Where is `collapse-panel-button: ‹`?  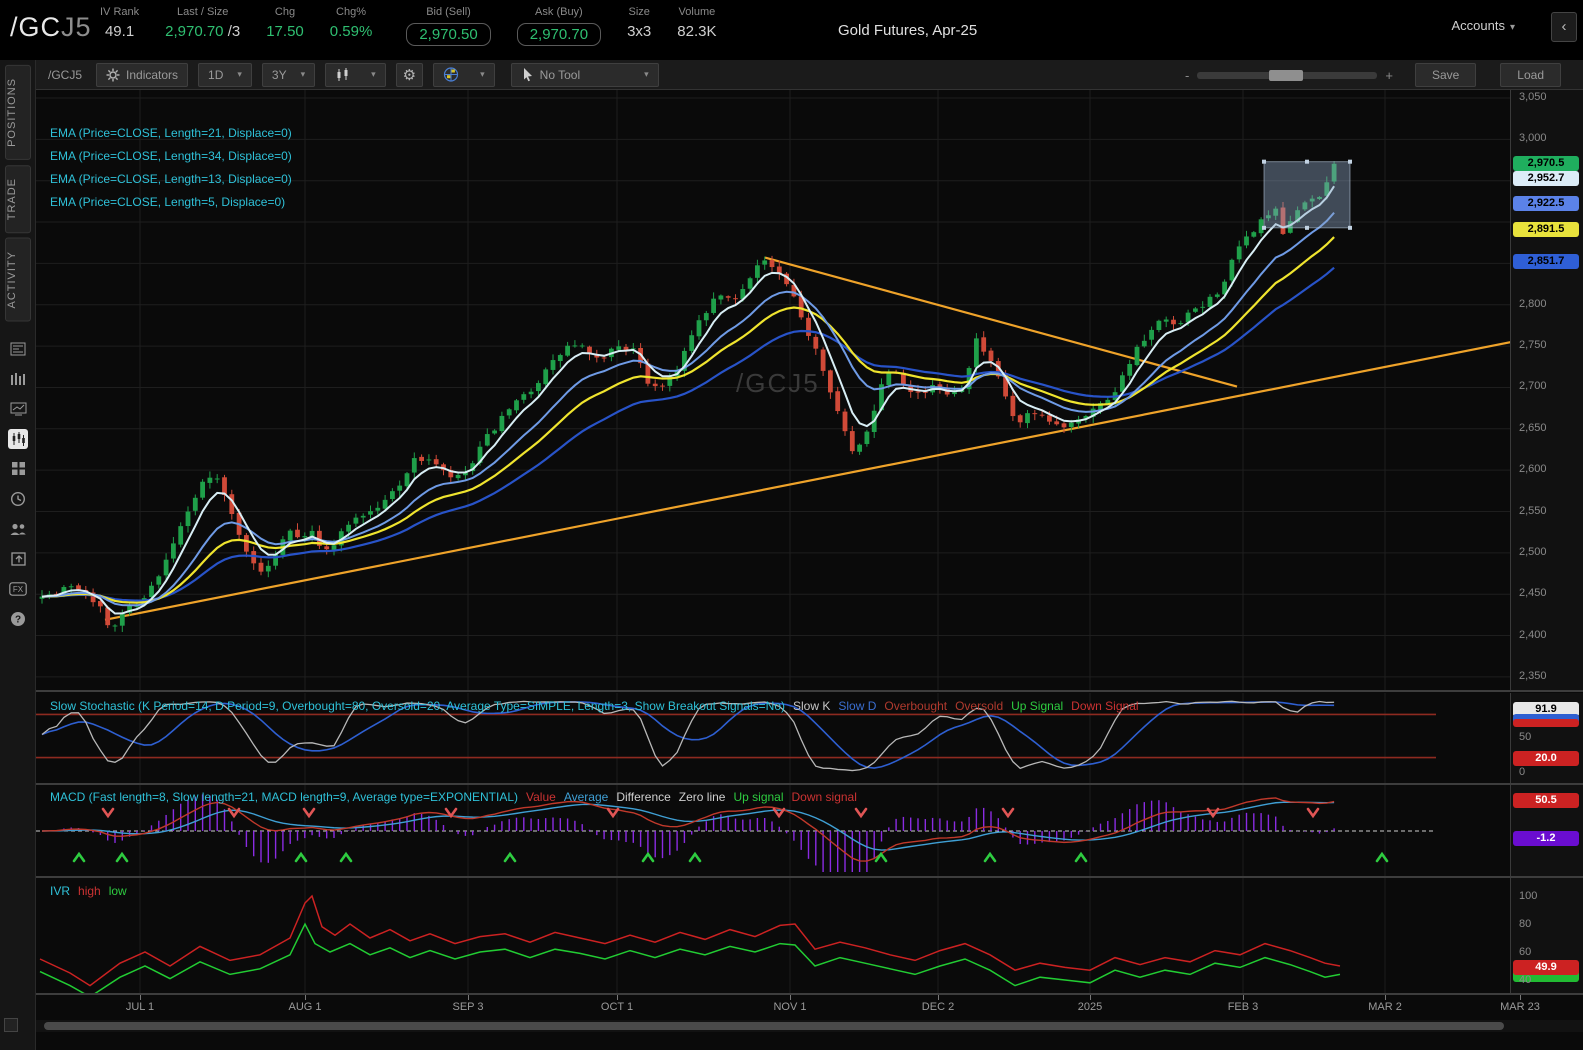 collapse-panel-button: ‹ is located at coordinates (1564, 27).